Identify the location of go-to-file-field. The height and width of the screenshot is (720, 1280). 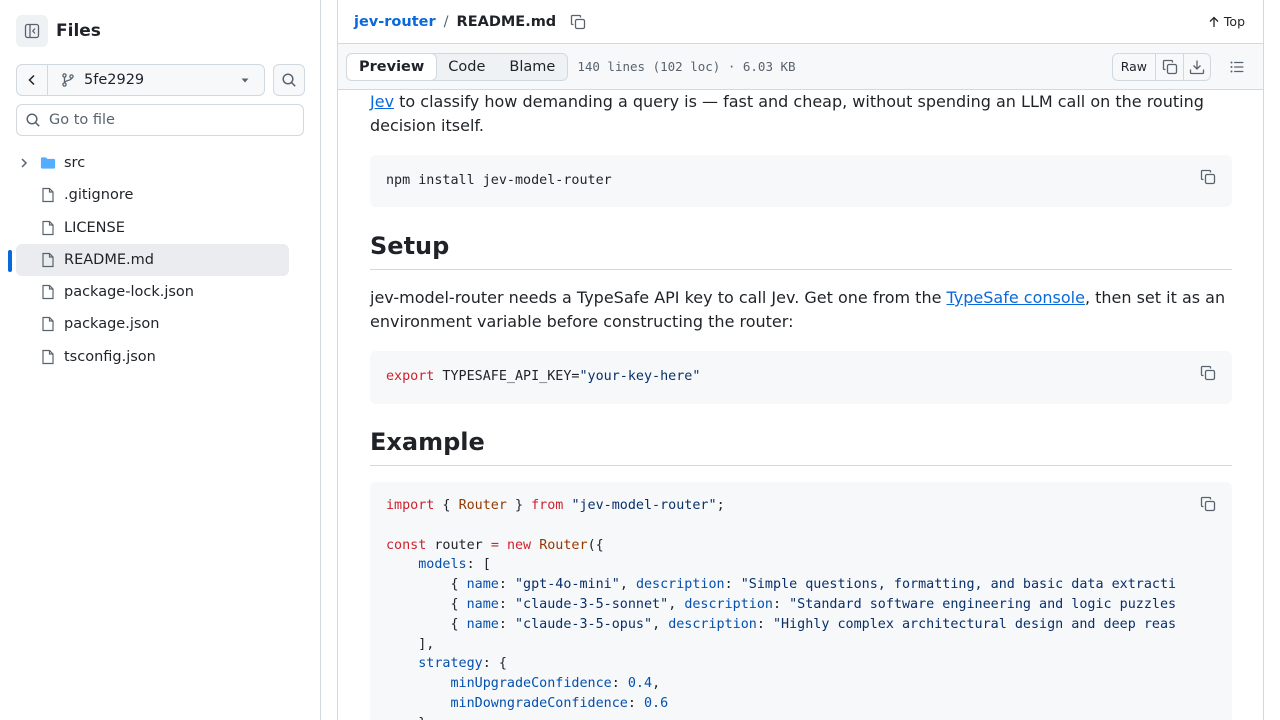
(160, 120).